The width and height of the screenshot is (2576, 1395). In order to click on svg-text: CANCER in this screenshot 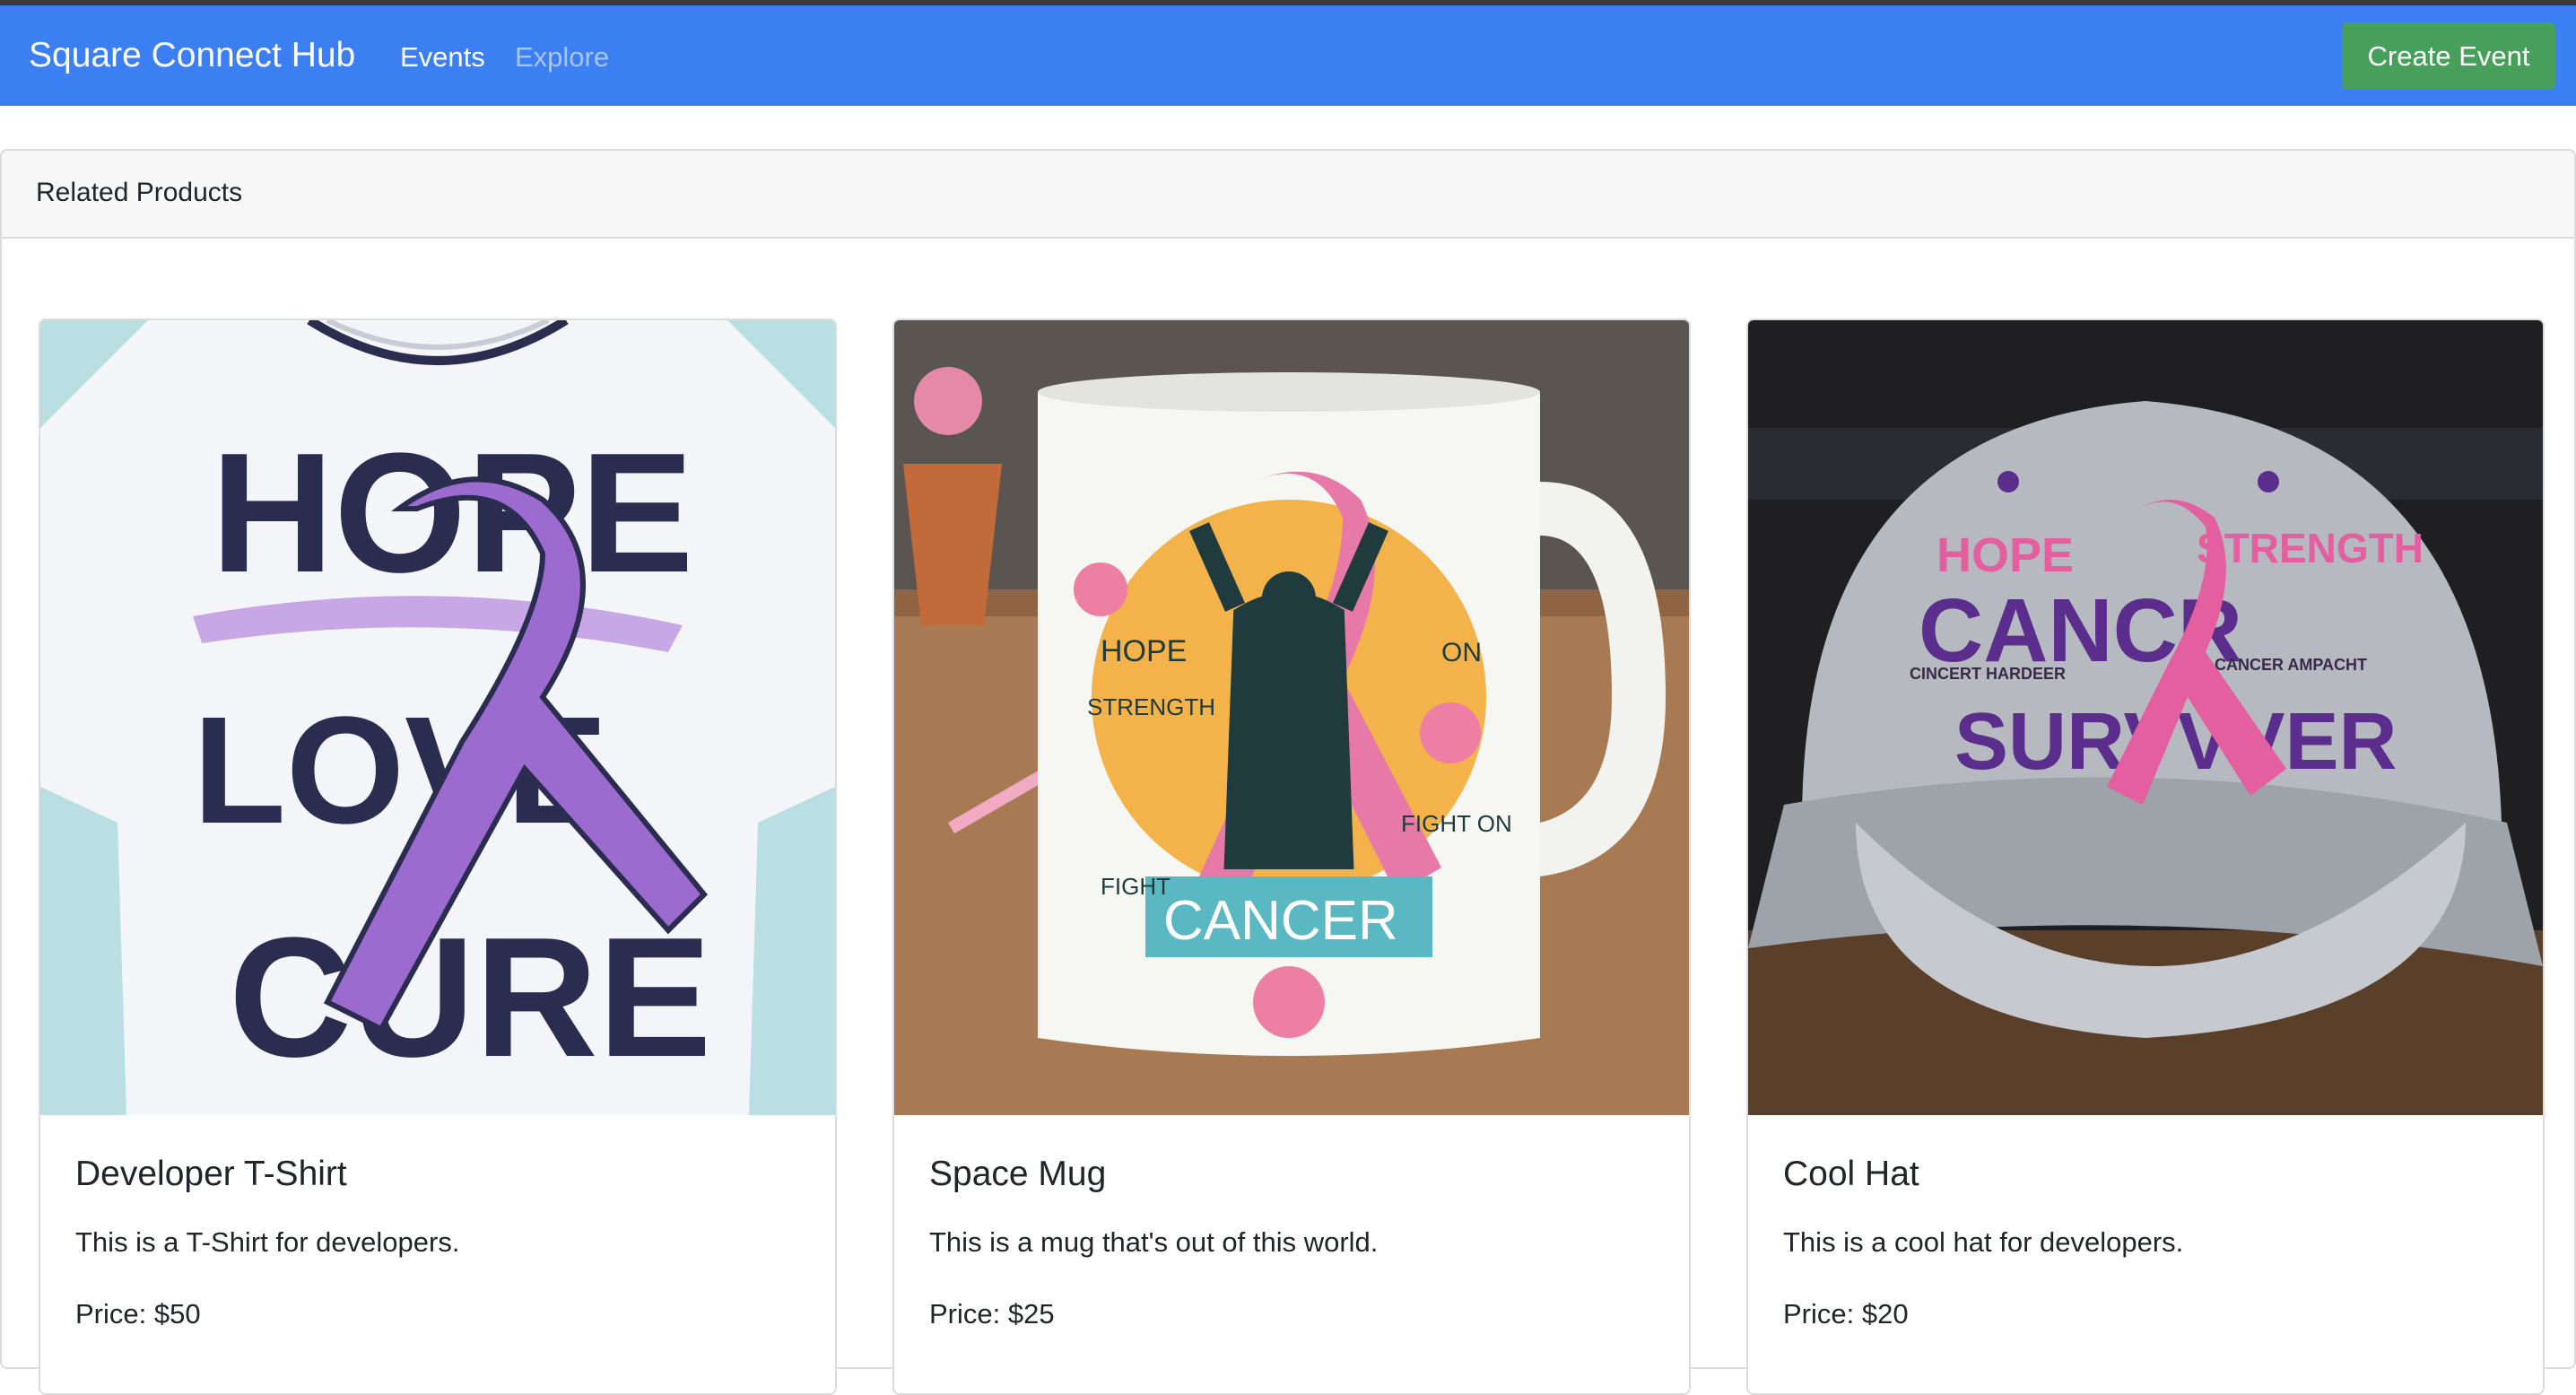, I will do `click(1280, 921)`.